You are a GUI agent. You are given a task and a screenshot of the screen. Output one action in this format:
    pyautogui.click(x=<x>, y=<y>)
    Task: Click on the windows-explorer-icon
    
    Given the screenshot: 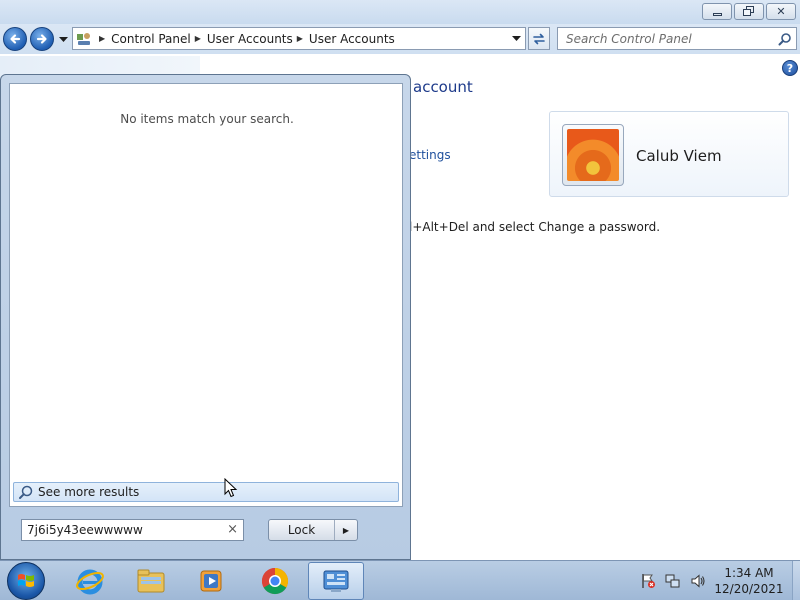 What is the action you would take?
    pyautogui.click(x=151, y=581)
    